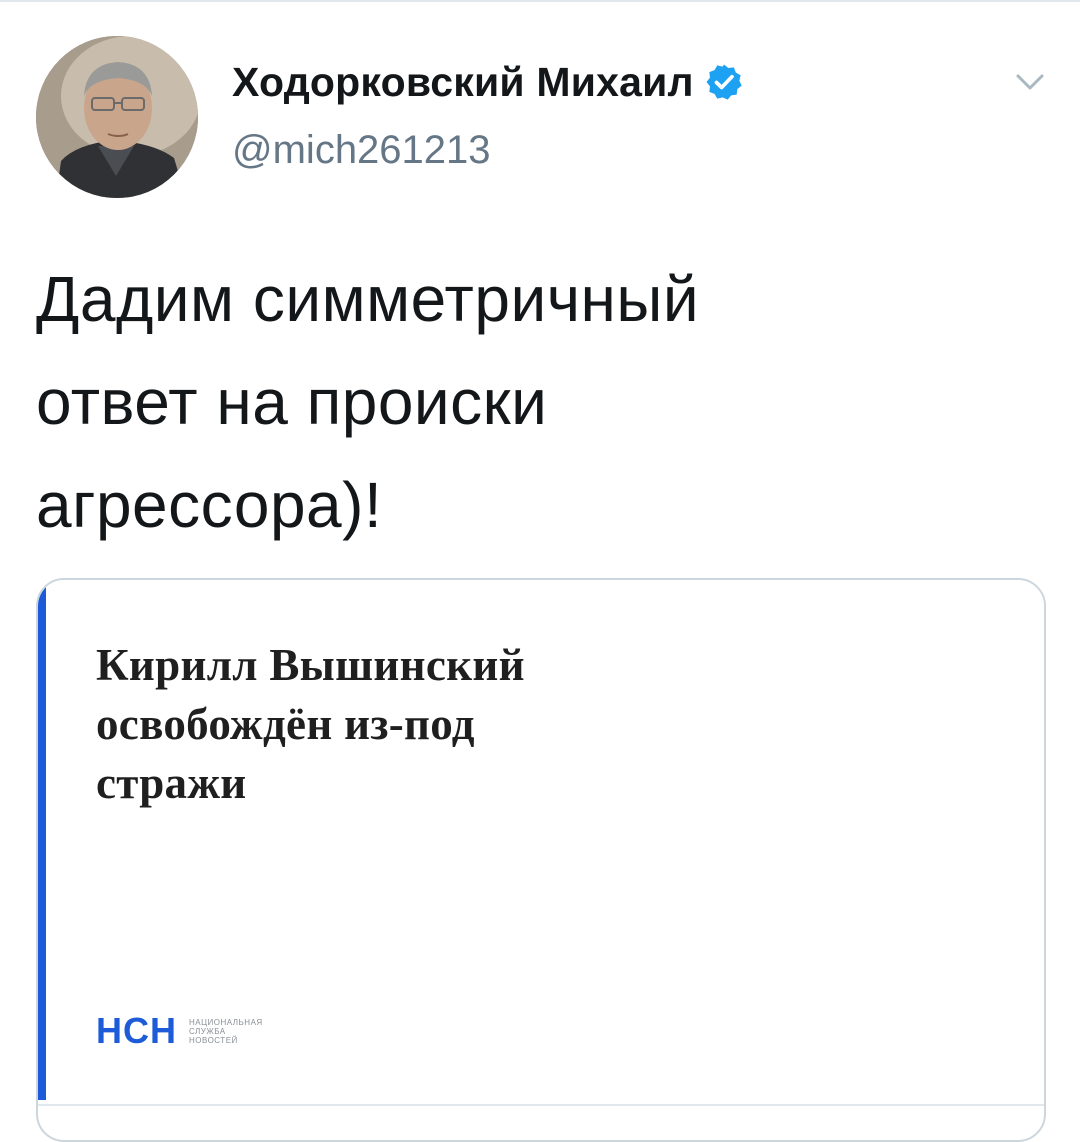 The image size is (1080, 1142). I want to click on top-divider, so click(540, 1).